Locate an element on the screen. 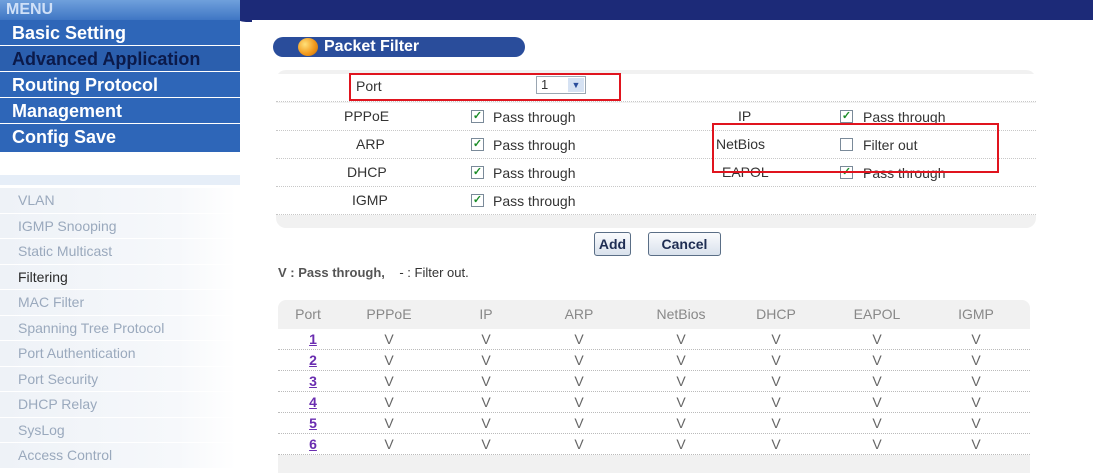 This screenshot has width=1093, height=473. port-link-3: 3 is located at coordinates (313, 381).